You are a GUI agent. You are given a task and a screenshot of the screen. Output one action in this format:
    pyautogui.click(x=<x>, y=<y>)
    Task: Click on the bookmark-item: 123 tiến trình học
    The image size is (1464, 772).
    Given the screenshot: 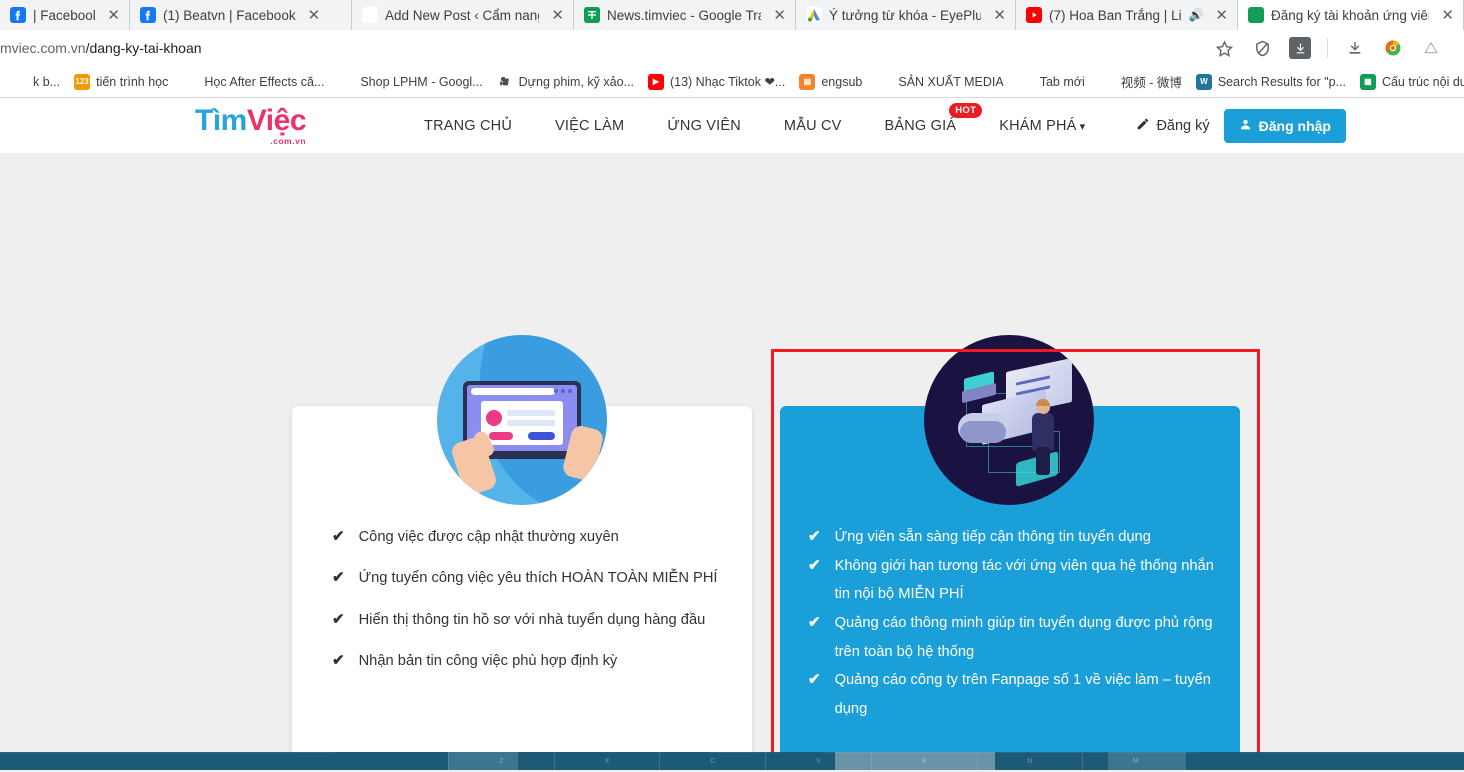 What is the action you would take?
    pyautogui.click(x=121, y=82)
    